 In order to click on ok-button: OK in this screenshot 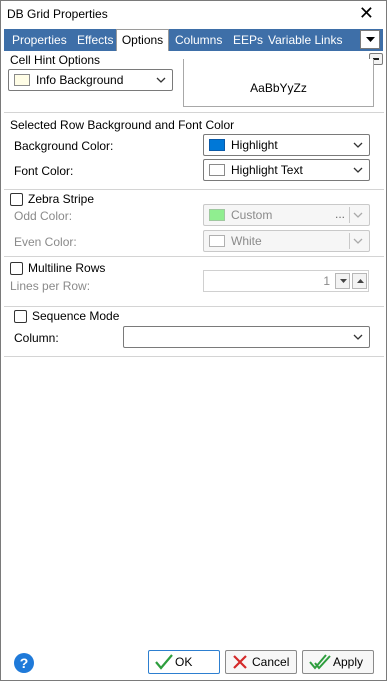, I will do `click(184, 662)`.